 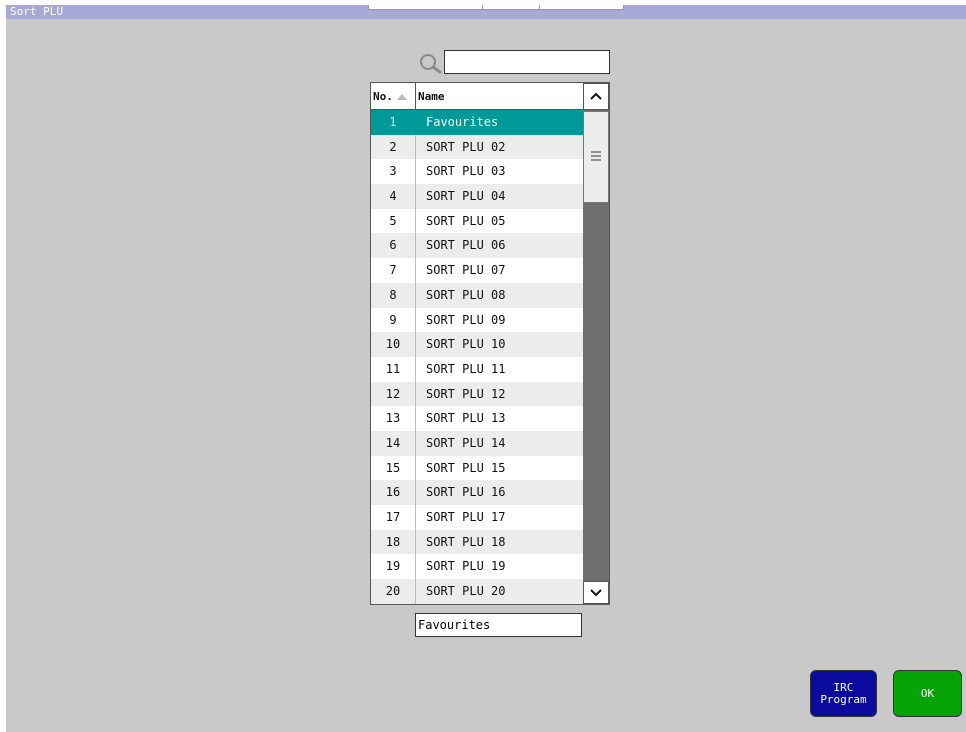 What do you see at coordinates (401, 97) in the screenshot?
I see `sort-ascending-icon` at bounding box center [401, 97].